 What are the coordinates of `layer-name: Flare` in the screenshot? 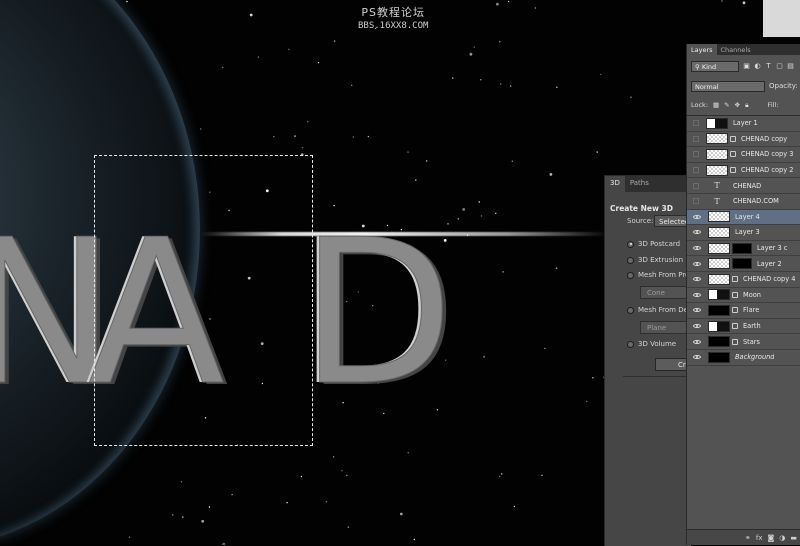 It's located at (751, 310).